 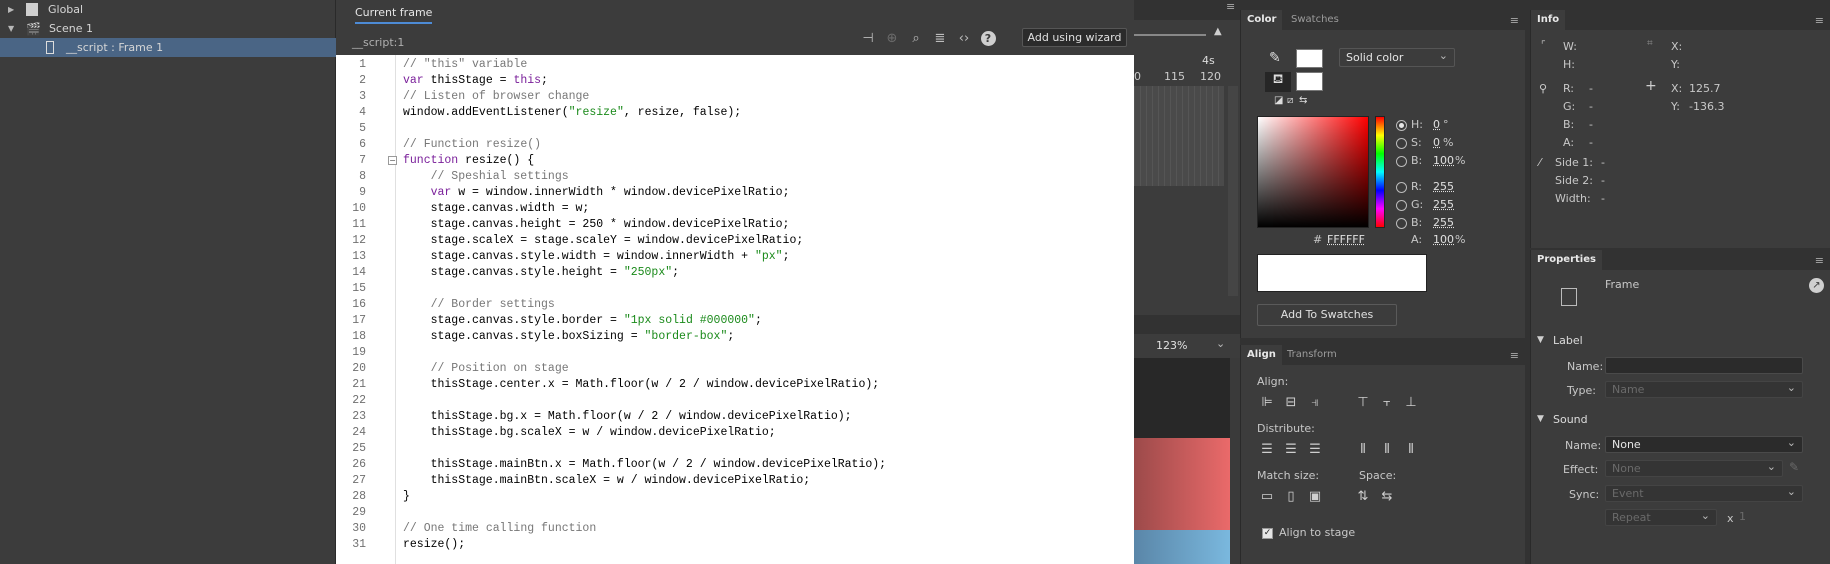 What do you see at coordinates (499, 529) in the screenshot?
I see `code-line: // One time calling function` at bounding box center [499, 529].